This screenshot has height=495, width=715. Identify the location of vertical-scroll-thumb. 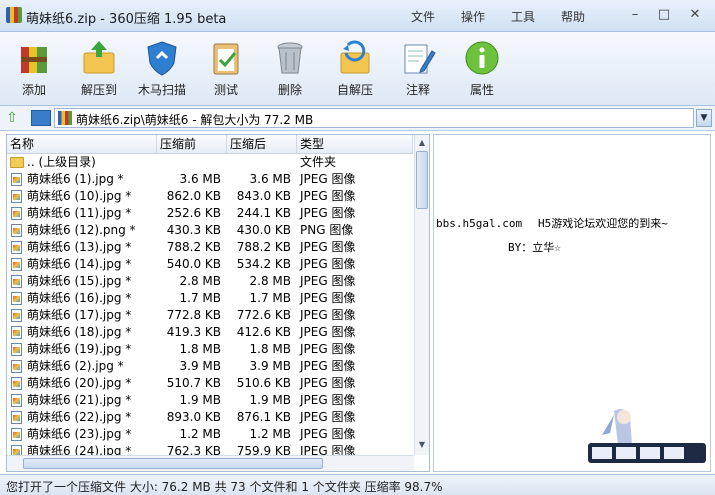
(422, 180).